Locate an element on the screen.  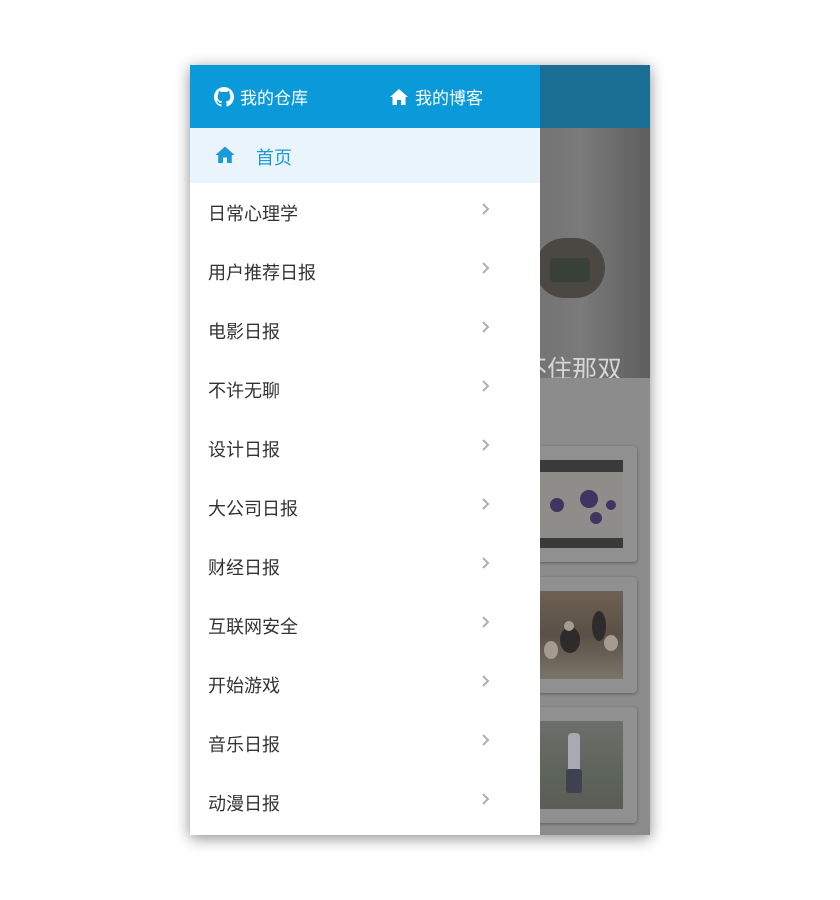
my-repository-link: 我的仓库 is located at coordinates (261, 96).